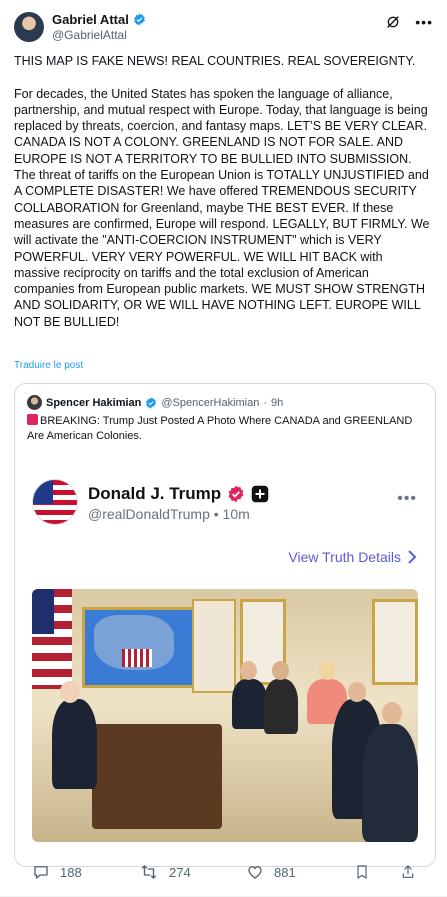  Describe the element at coordinates (407, 498) in the screenshot. I see `truth-more-icon: •••` at that location.